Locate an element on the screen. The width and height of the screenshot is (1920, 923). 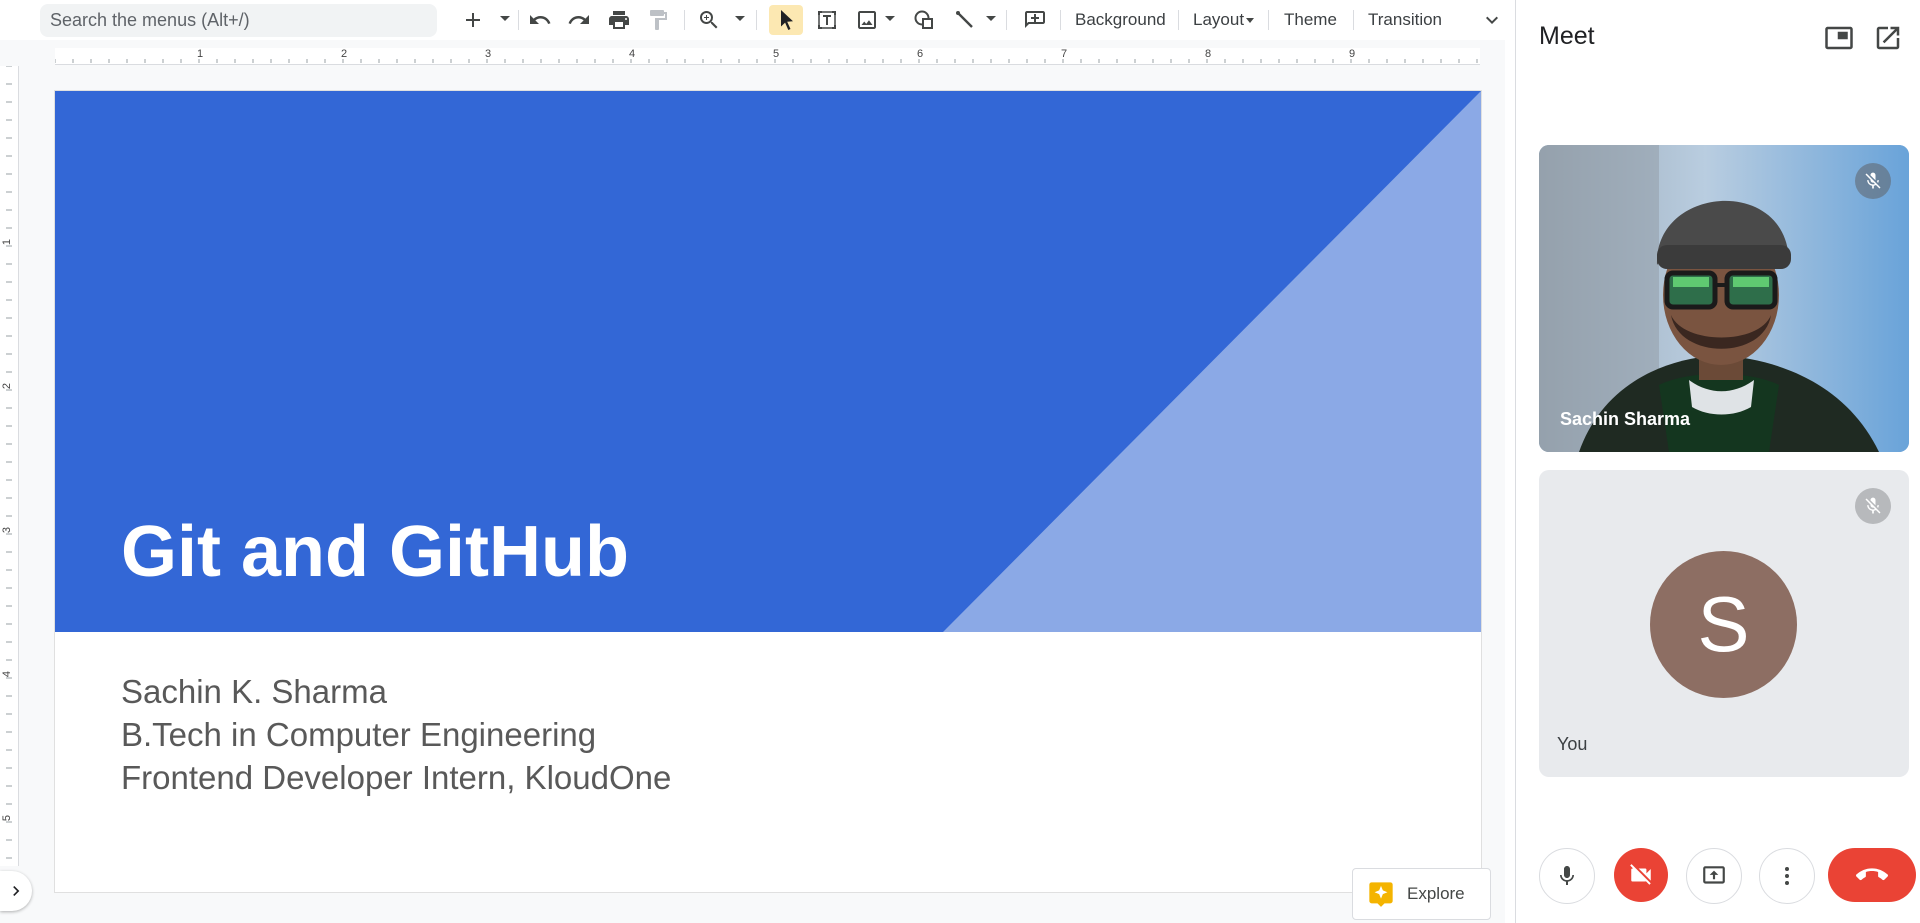
horizontal-ruler-label: 6 is located at coordinates (920, 54).